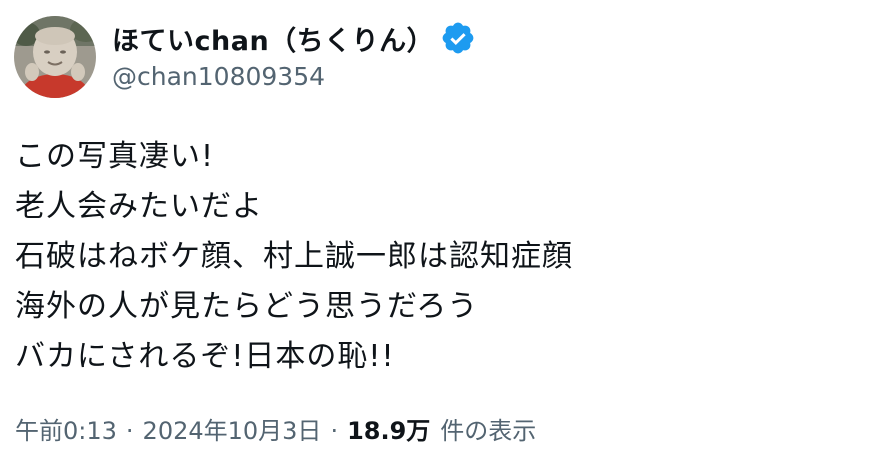  Describe the element at coordinates (481, 38) in the screenshot. I see `name-row: ほていchan（ちくりん）` at that location.